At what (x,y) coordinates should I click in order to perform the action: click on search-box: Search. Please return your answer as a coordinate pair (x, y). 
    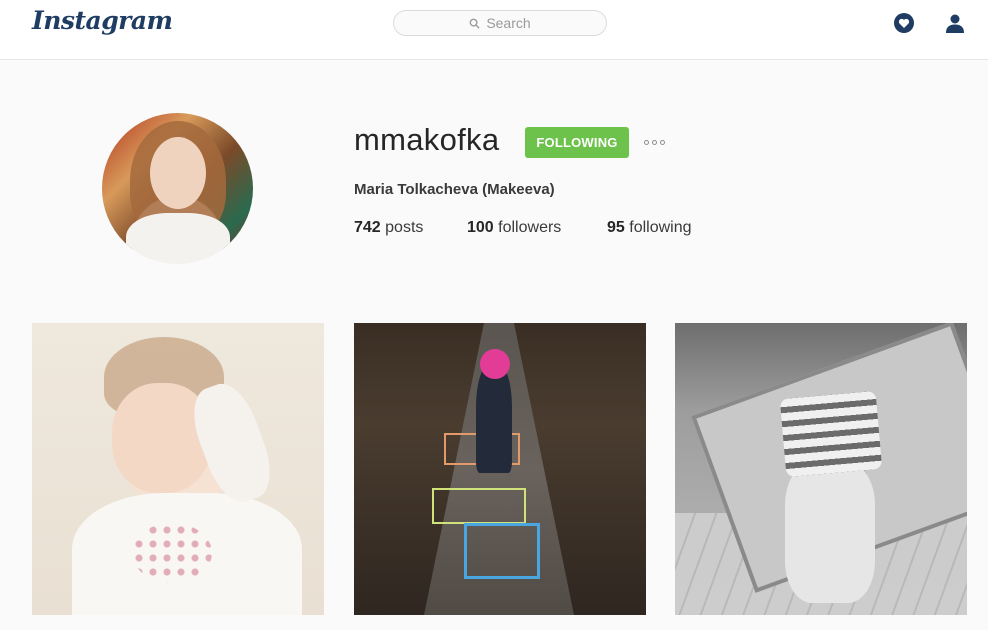
    Looking at the image, I should click on (500, 23).